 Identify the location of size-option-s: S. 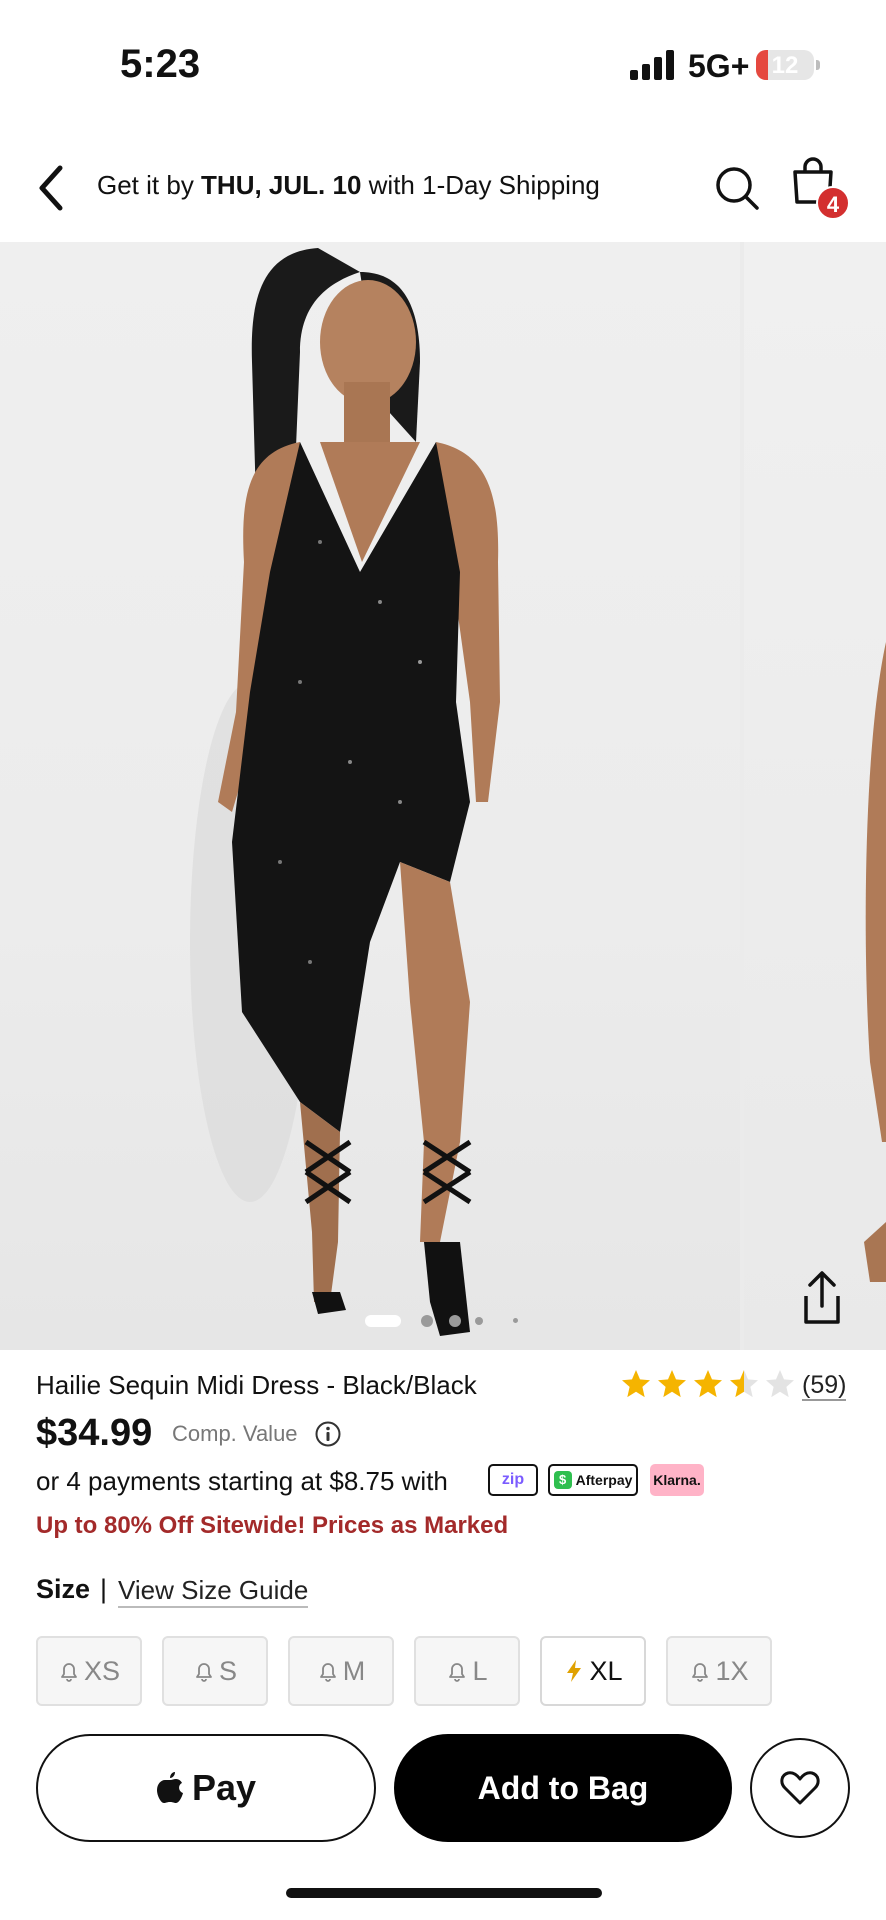
(215, 1671).